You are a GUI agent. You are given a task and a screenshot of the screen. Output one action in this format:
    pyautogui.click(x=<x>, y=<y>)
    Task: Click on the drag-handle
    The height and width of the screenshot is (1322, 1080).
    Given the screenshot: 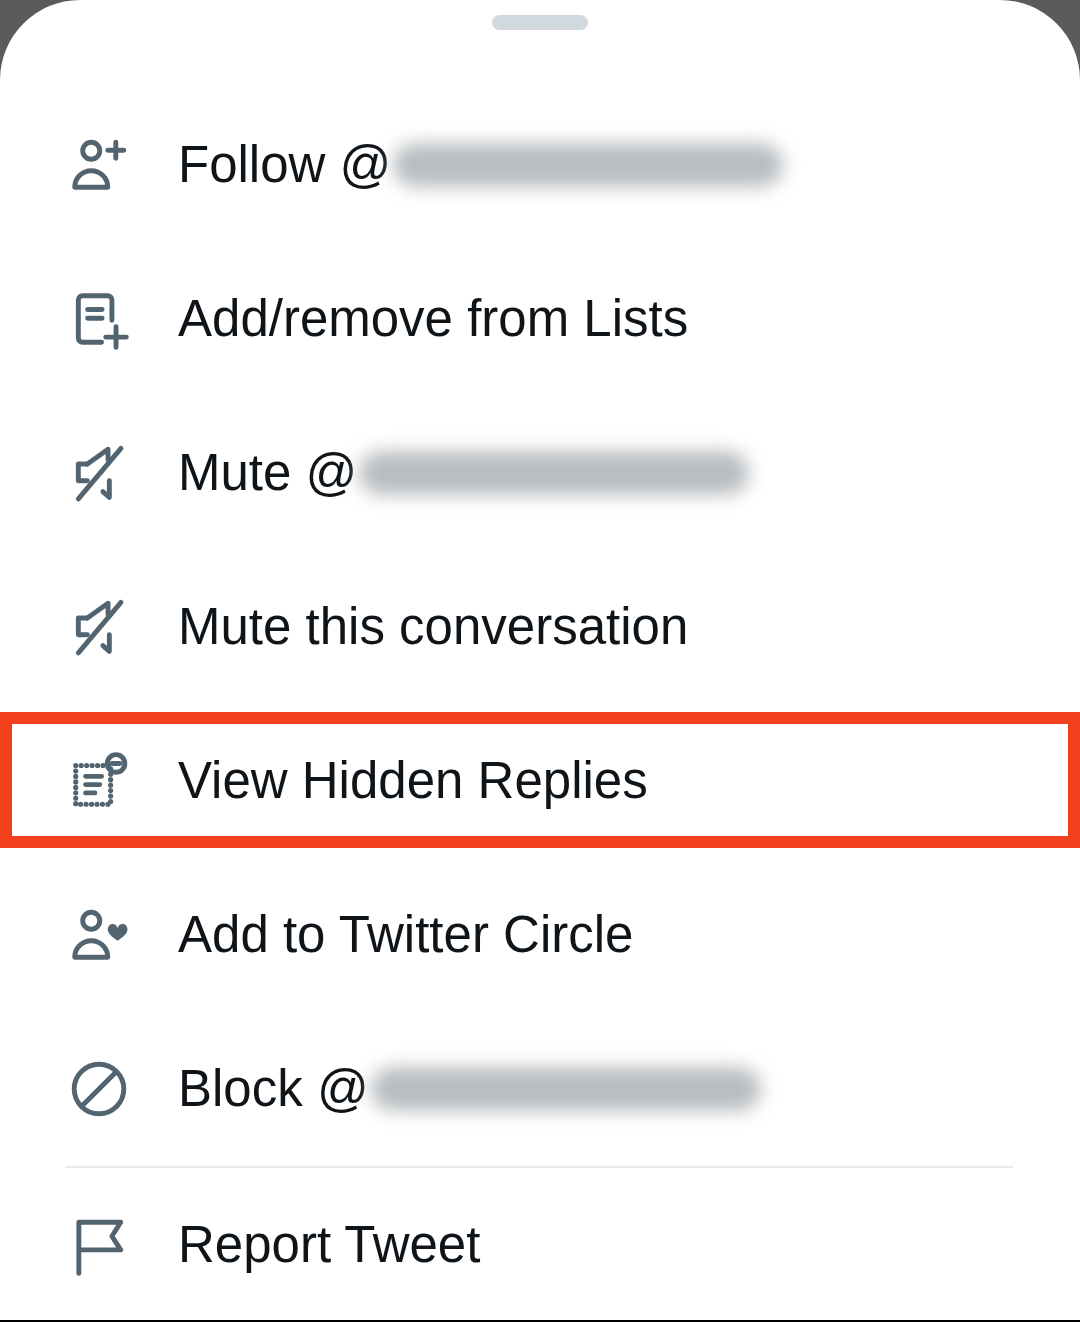 What is the action you would take?
    pyautogui.click(x=540, y=22)
    